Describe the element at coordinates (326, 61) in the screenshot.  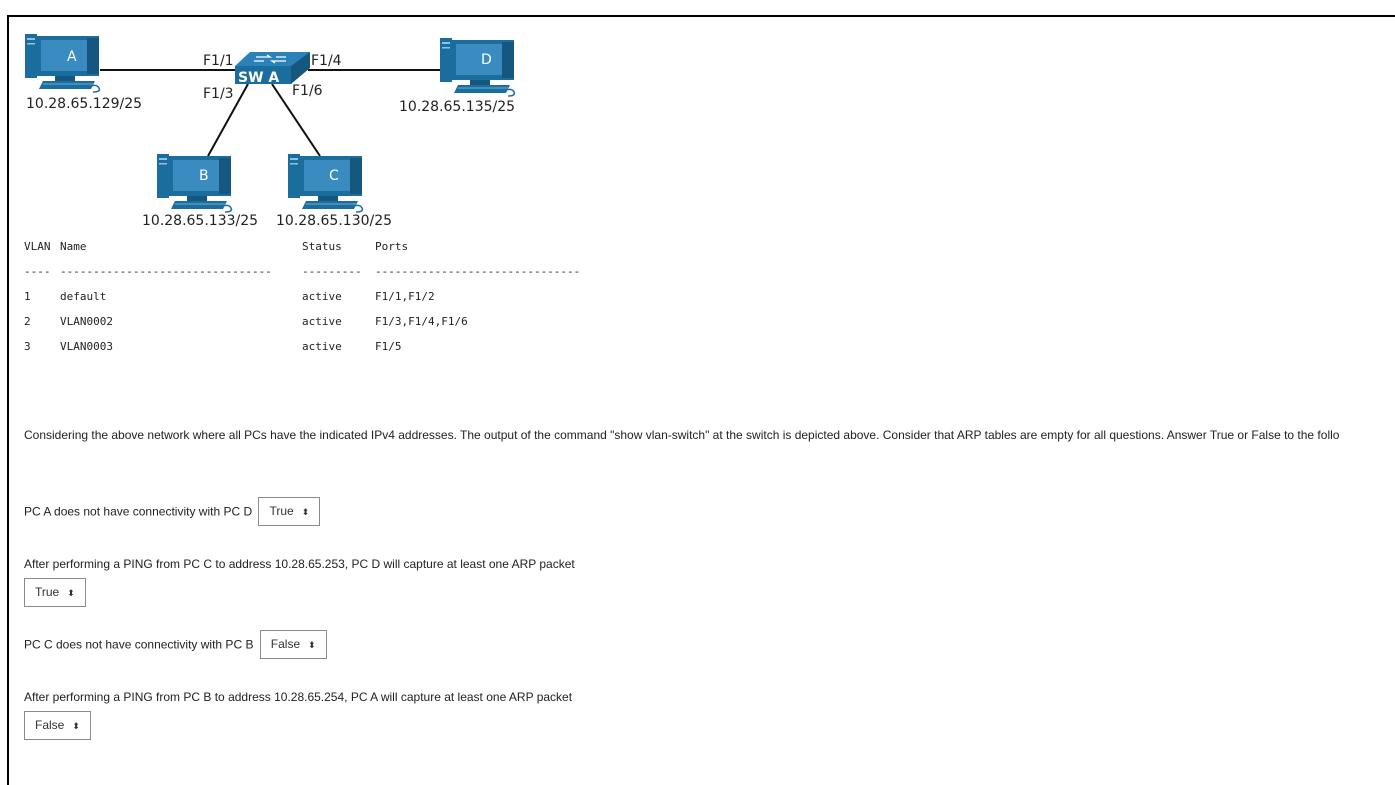
I see `port-label-d: F1/4` at that location.